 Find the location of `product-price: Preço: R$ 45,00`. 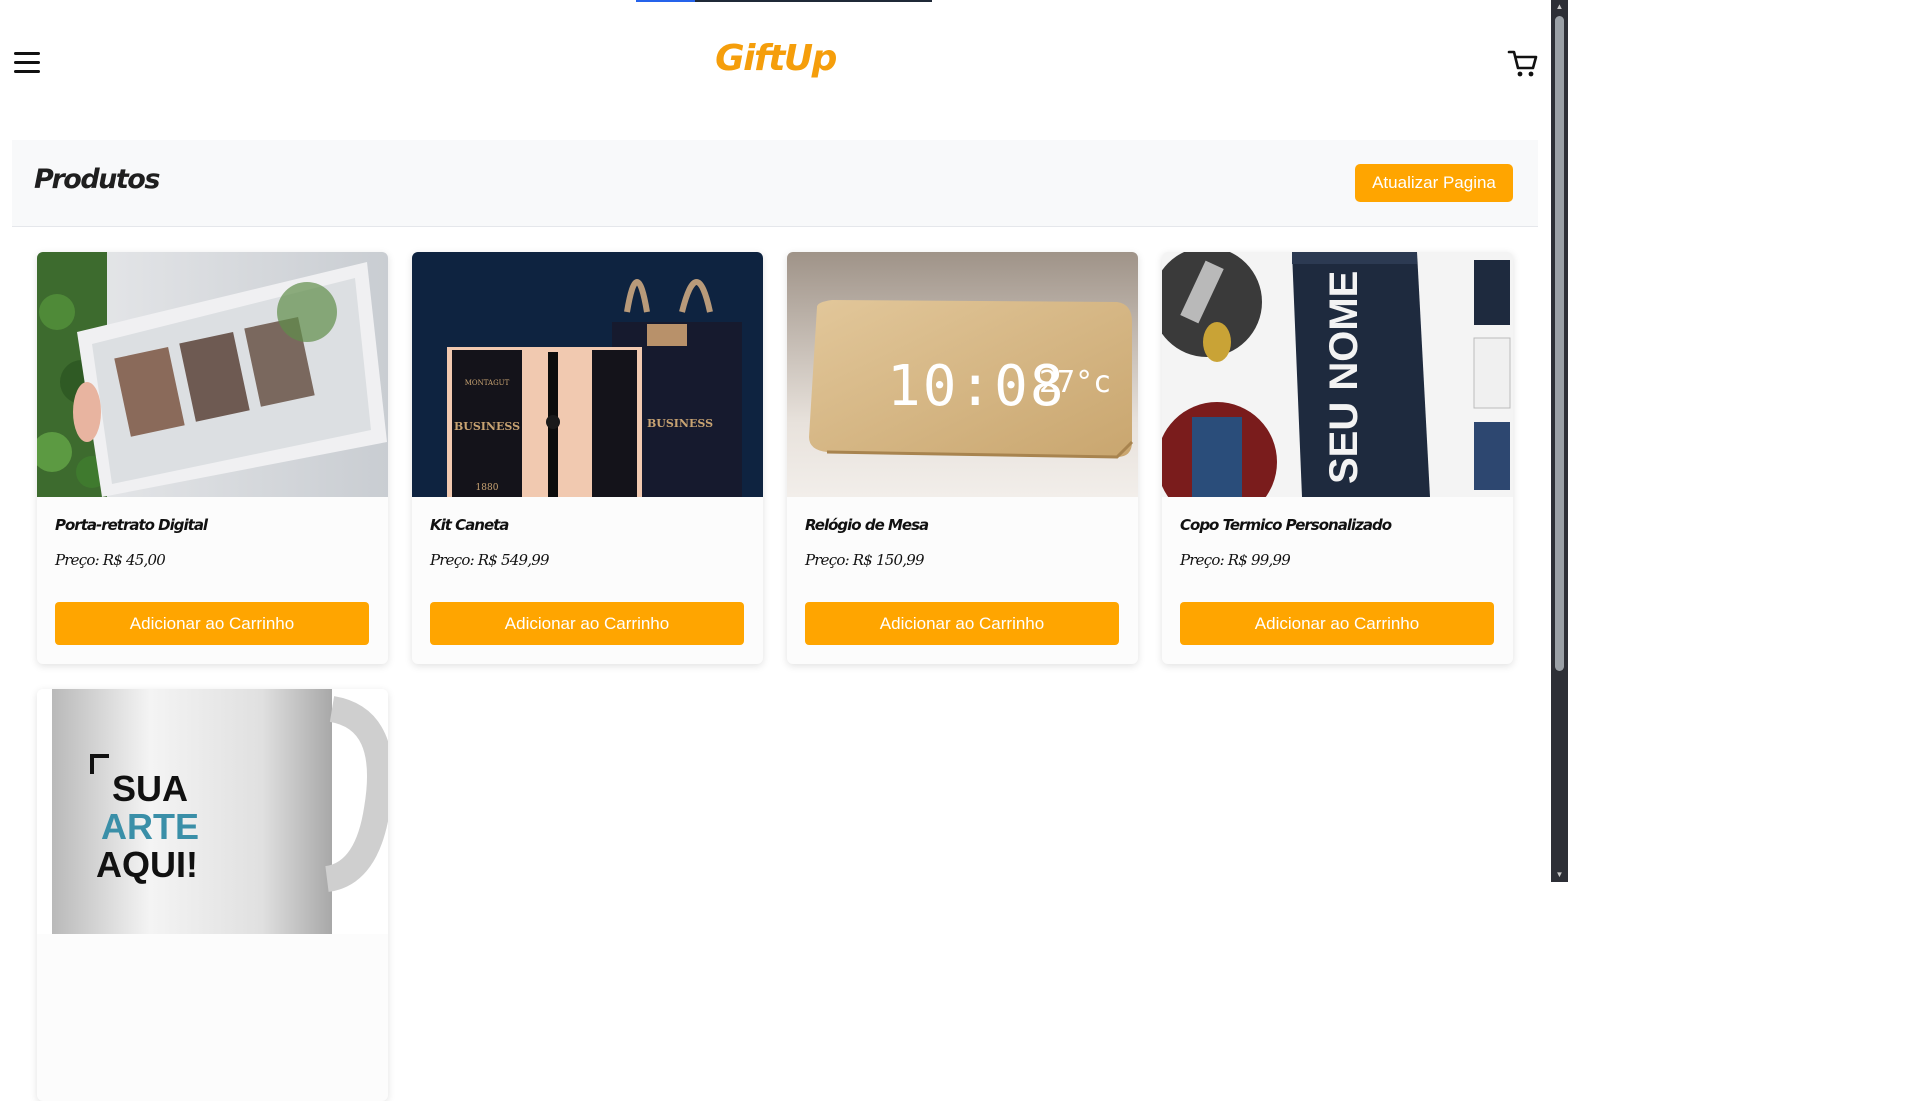

product-price: Preço: R$ 45,00 is located at coordinates (110, 560).